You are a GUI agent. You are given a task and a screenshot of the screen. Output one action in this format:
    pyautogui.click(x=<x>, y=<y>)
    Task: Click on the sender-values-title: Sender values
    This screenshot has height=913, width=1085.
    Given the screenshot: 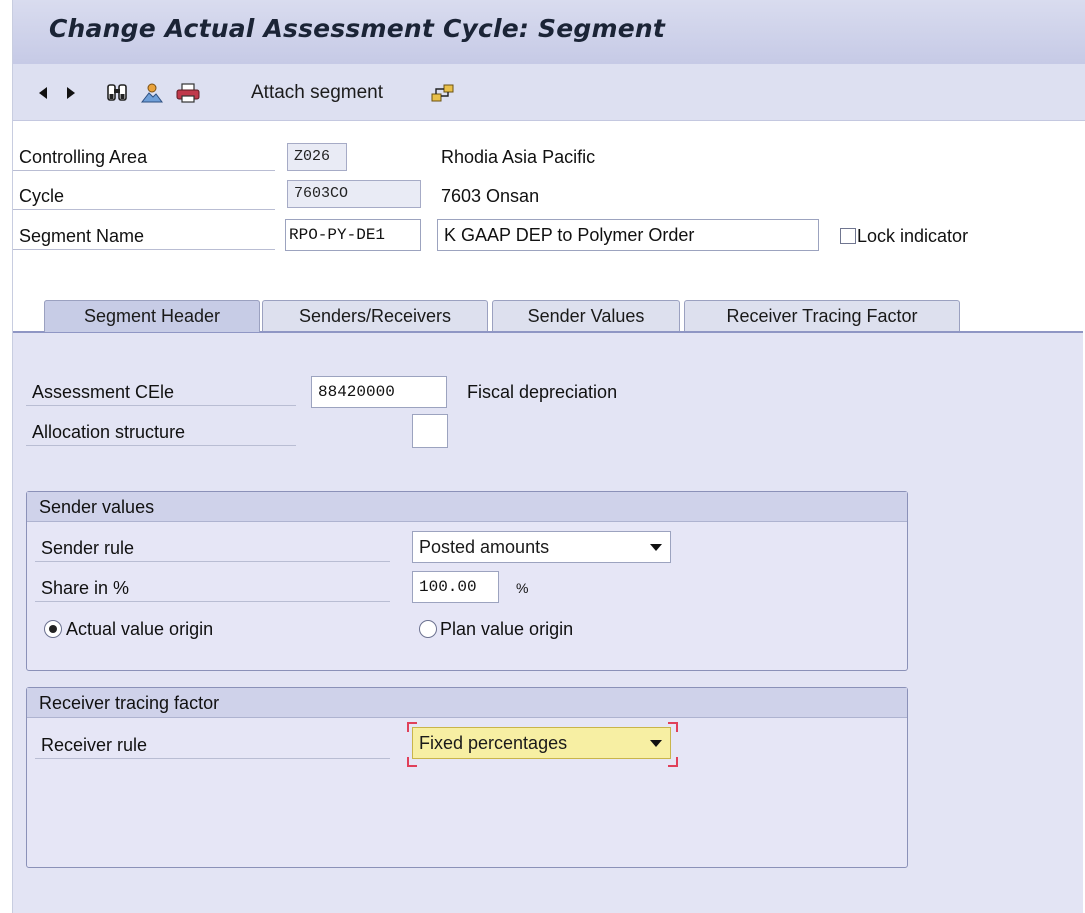 What is the action you would take?
    pyautogui.click(x=467, y=507)
    